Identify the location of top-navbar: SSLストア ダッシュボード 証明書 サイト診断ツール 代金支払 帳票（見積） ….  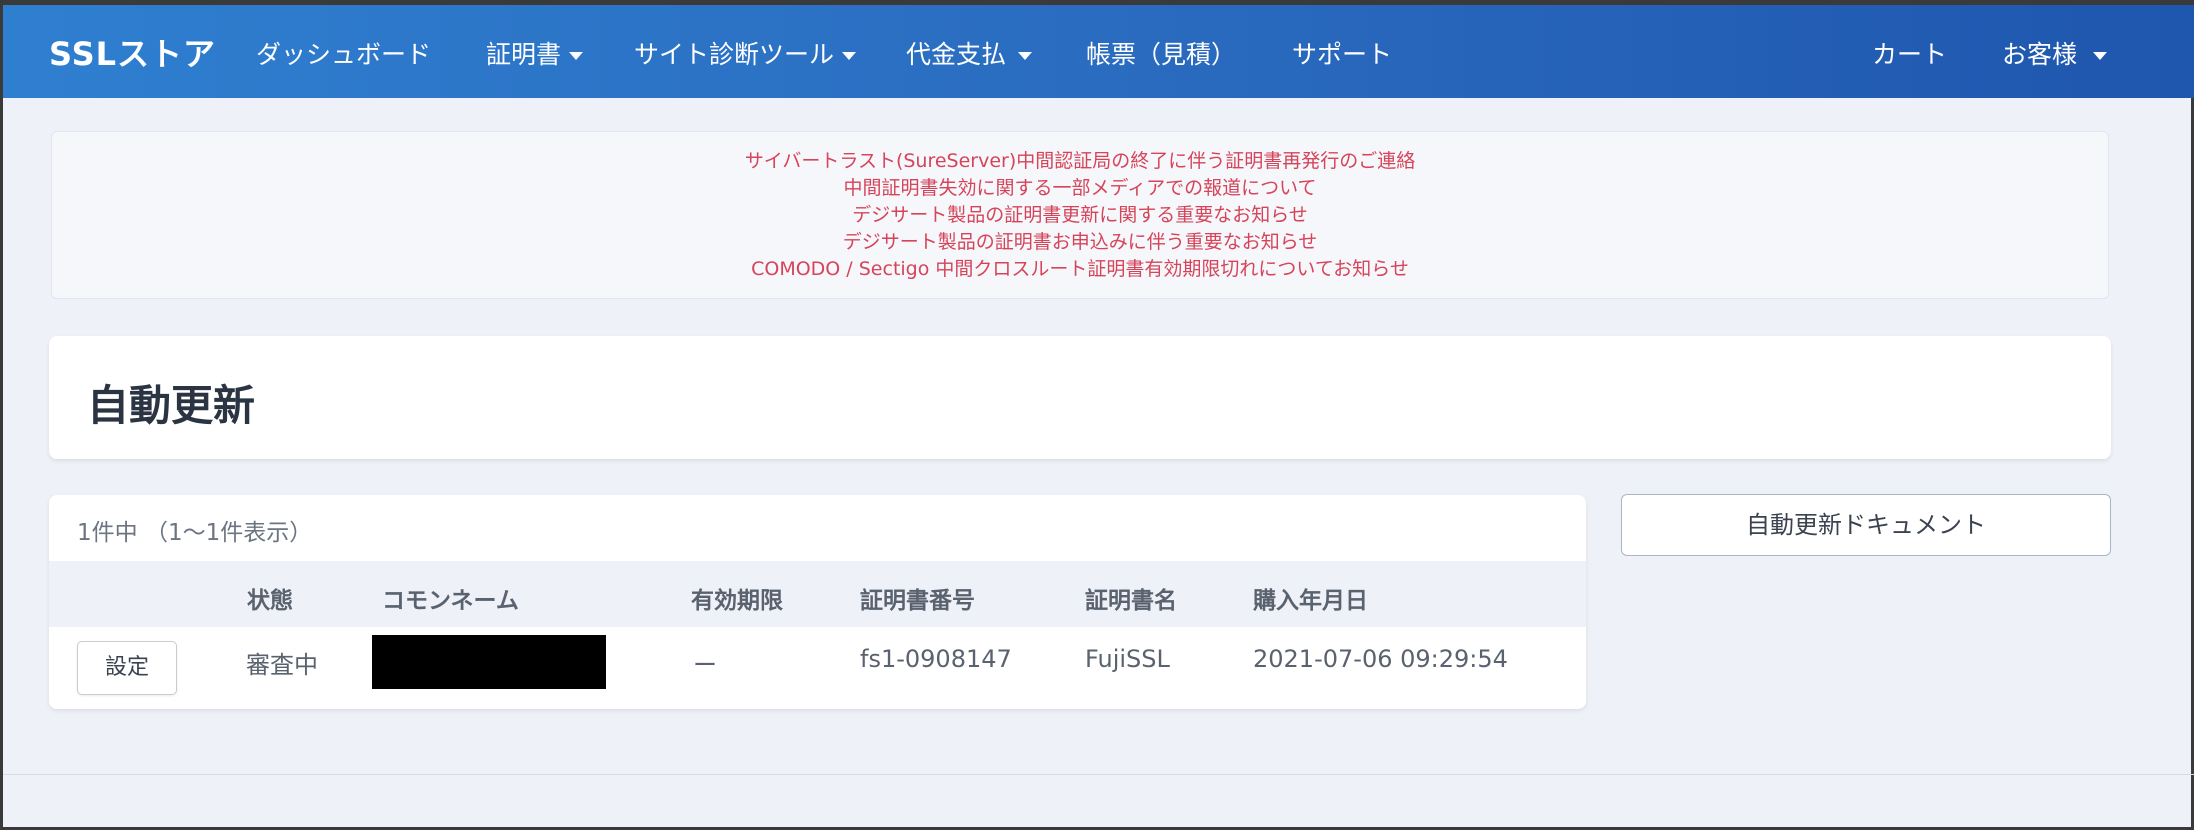
(1098, 49).